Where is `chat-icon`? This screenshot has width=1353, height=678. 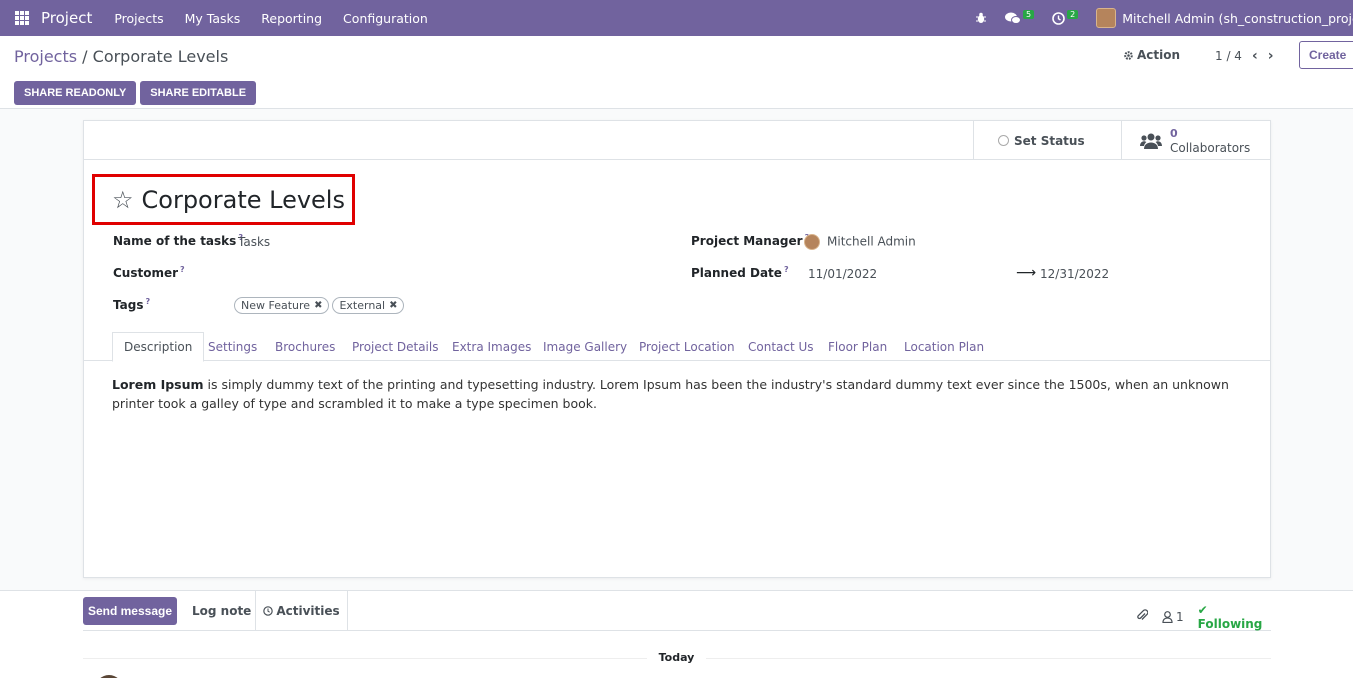 chat-icon is located at coordinates (1013, 18).